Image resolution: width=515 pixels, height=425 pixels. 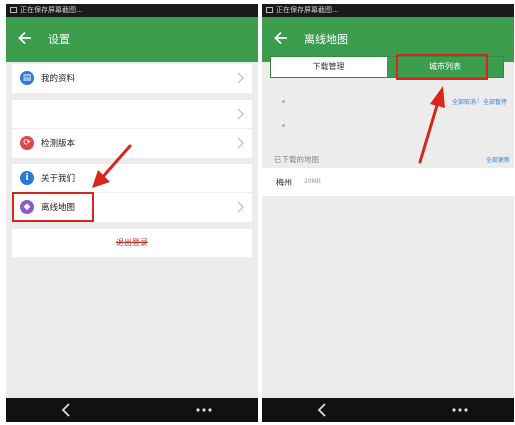 What do you see at coordinates (27, 178) in the screenshot?
I see `info-icon: i` at bounding box center [27, 178].